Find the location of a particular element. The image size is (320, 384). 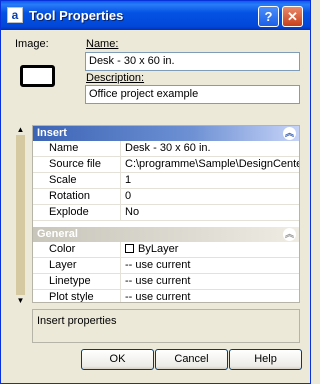

property-value: Desk - 30 x 60 in. is located at coordinates (210, 148).